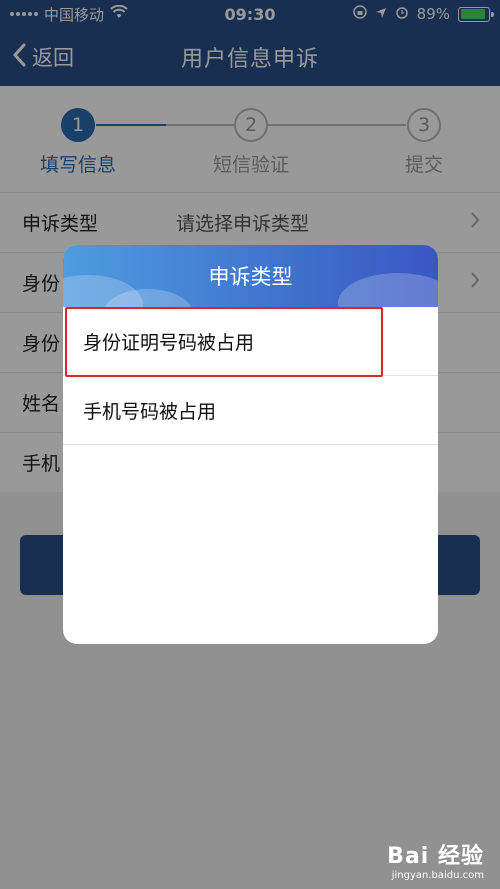 This screenshot has height=889, width=500. What do you see at coordinates (150, 411) in the screenshot?
I see `option-label: 手机号码被占用` at bounding box center [150, 411].